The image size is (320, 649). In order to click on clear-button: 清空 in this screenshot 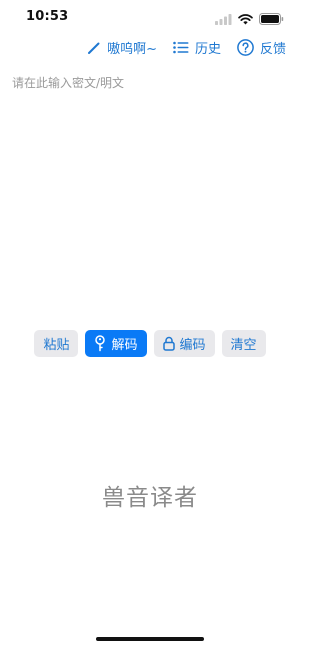, I will do `click(243, 343)`.